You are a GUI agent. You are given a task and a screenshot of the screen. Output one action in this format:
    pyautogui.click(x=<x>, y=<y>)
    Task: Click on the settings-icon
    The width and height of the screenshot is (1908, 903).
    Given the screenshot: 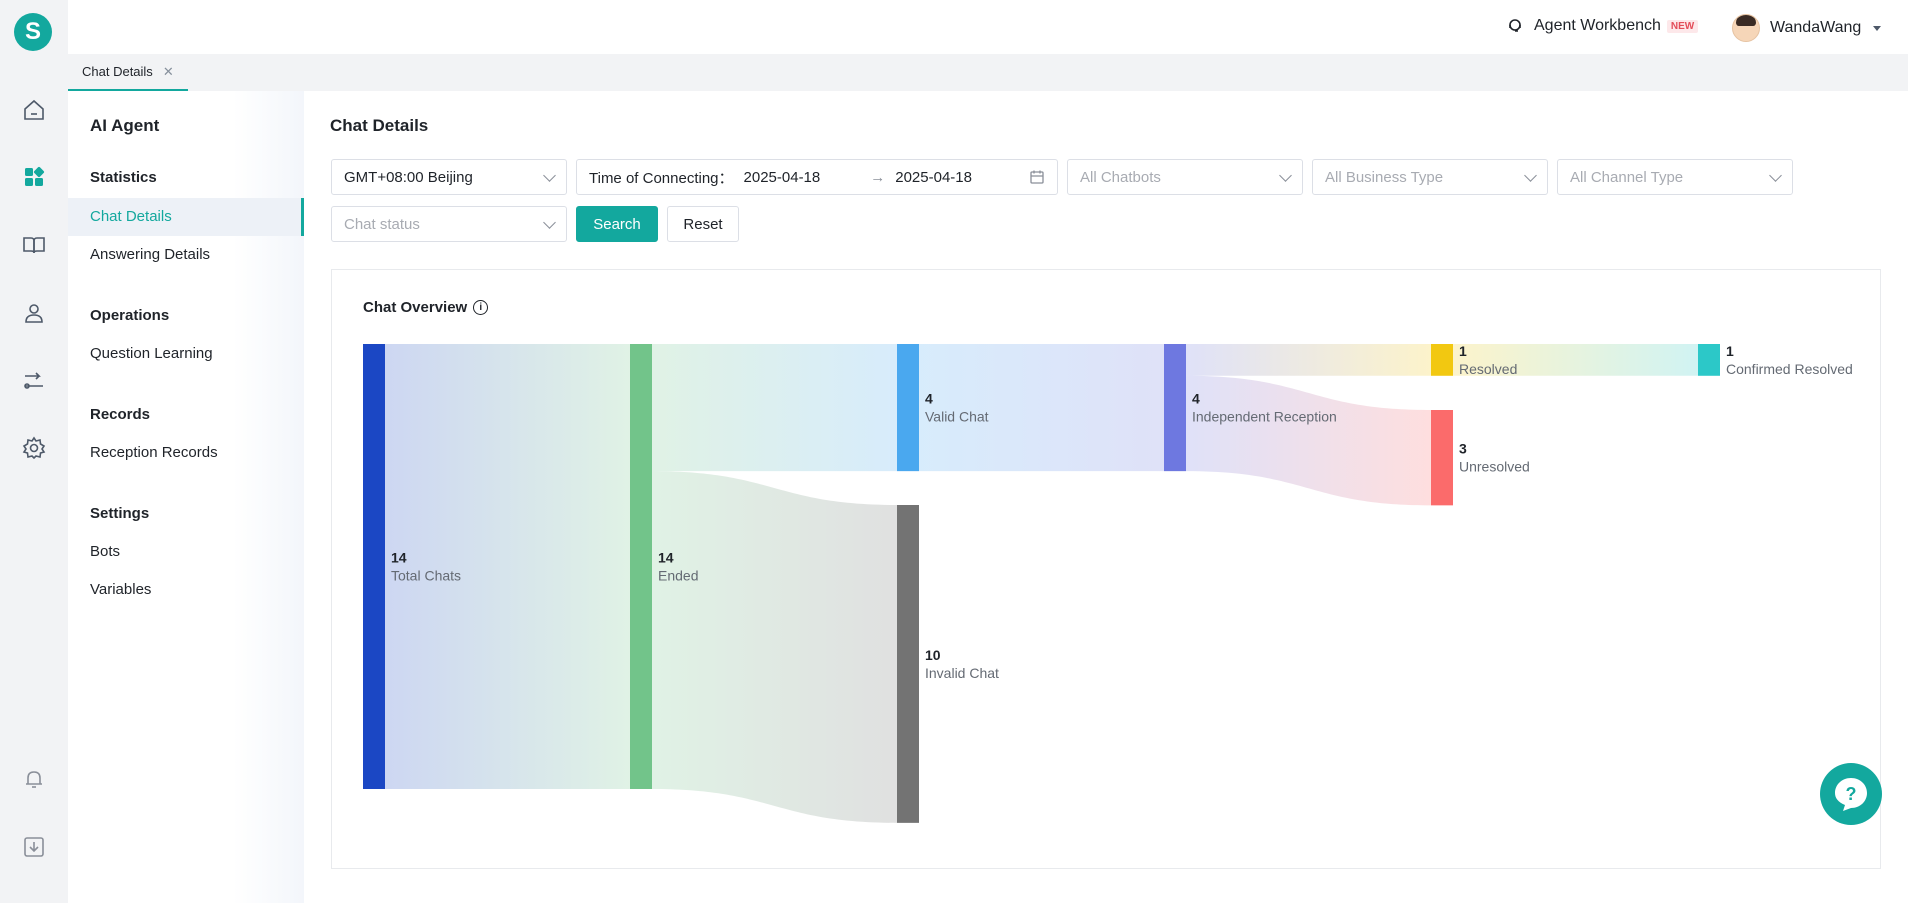 What is the action you would take?
    pyautogui.click(x=34, y=448)
    